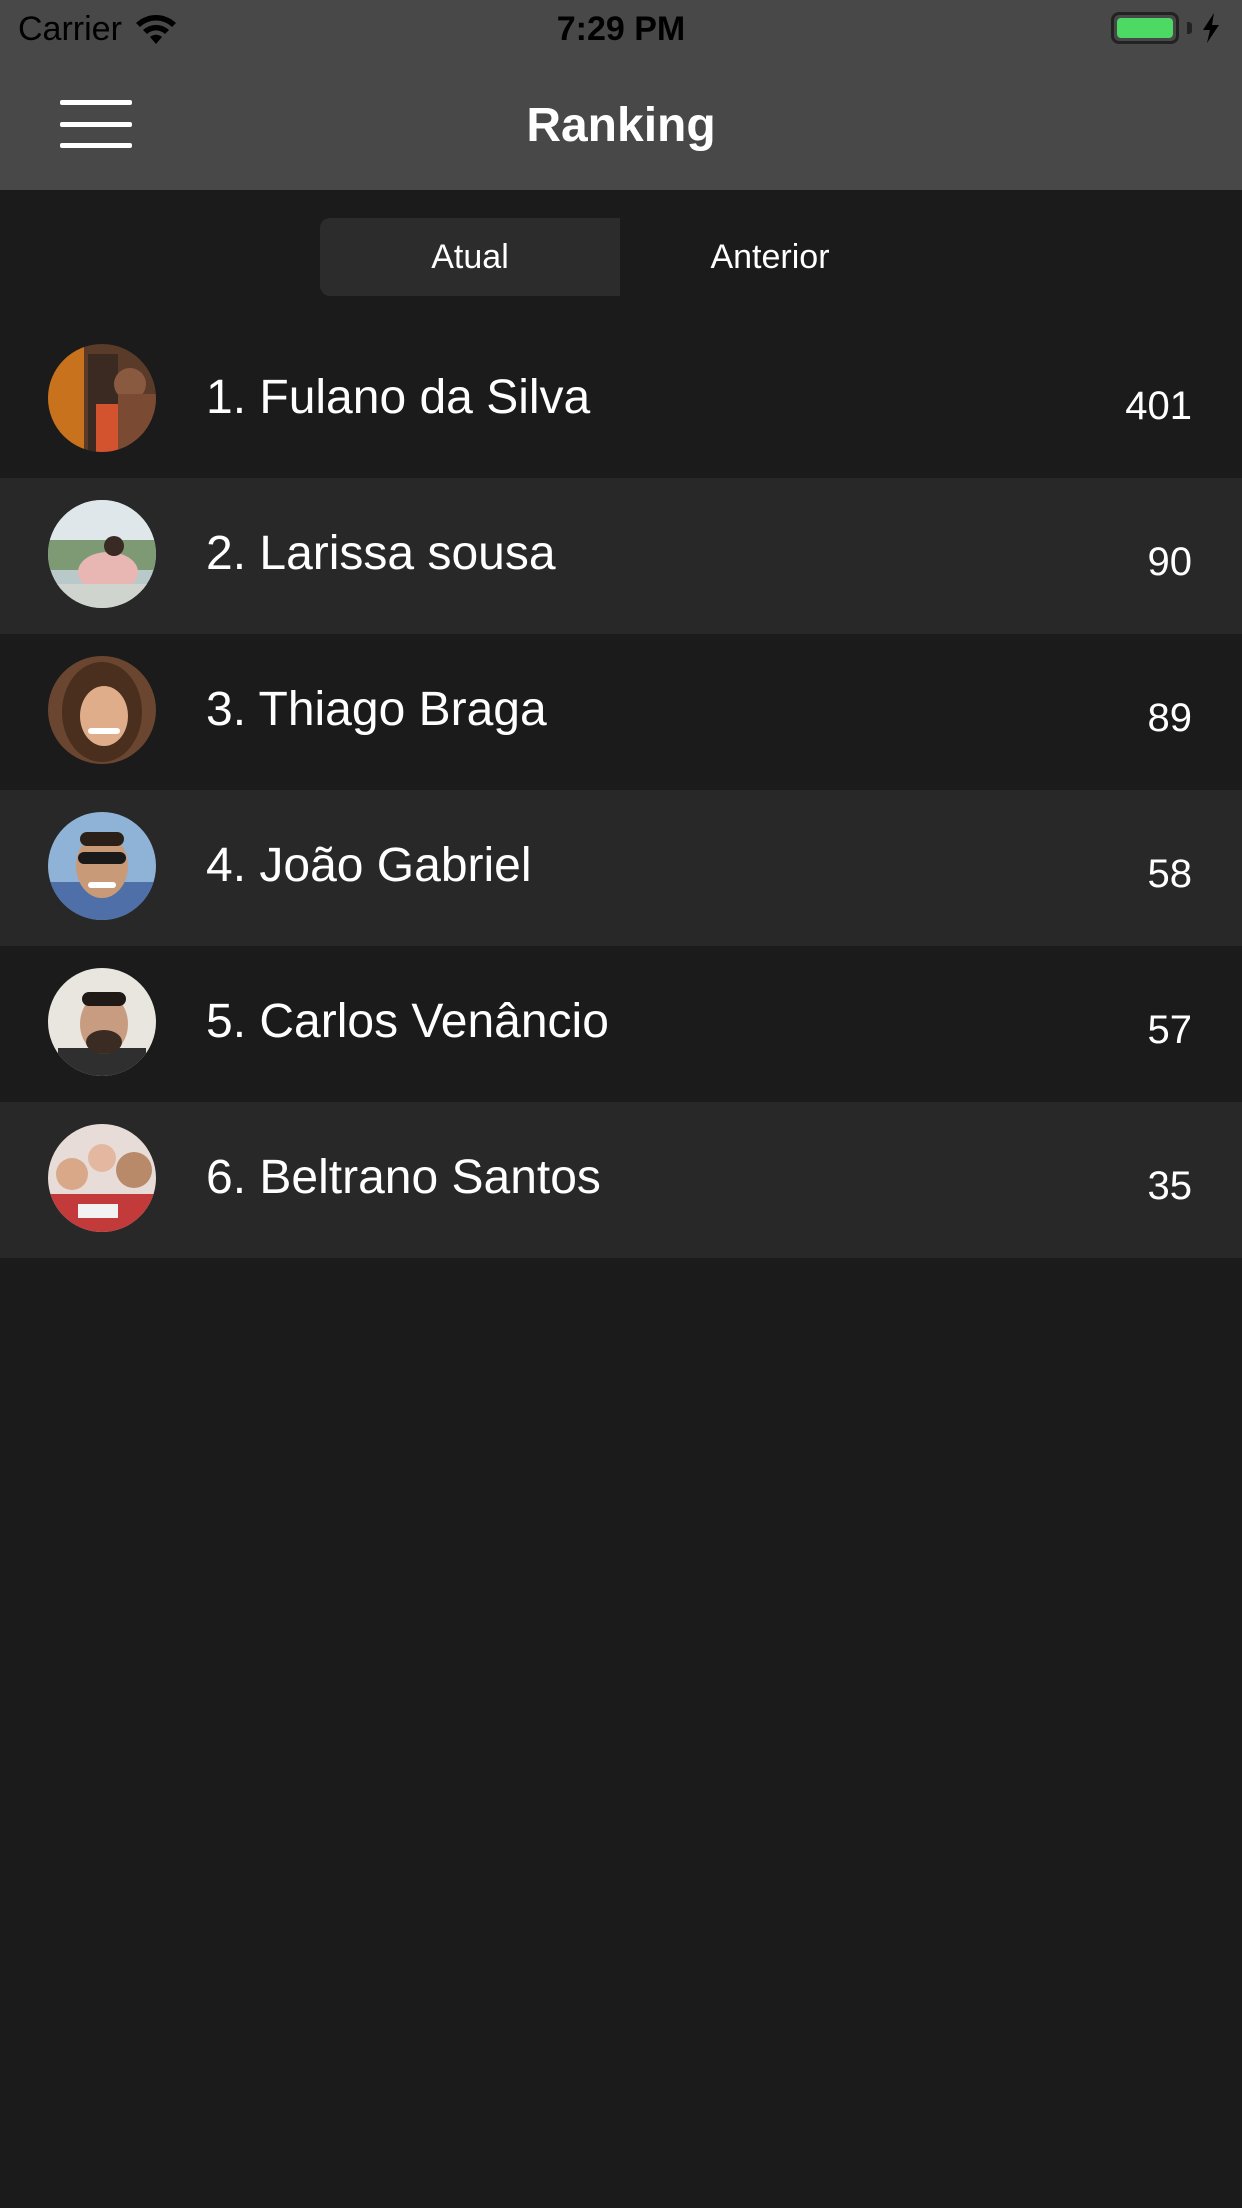 The width and height of the screenshot is (1242, 2208). I want to click on player-score: 90, so click(1170, 562).